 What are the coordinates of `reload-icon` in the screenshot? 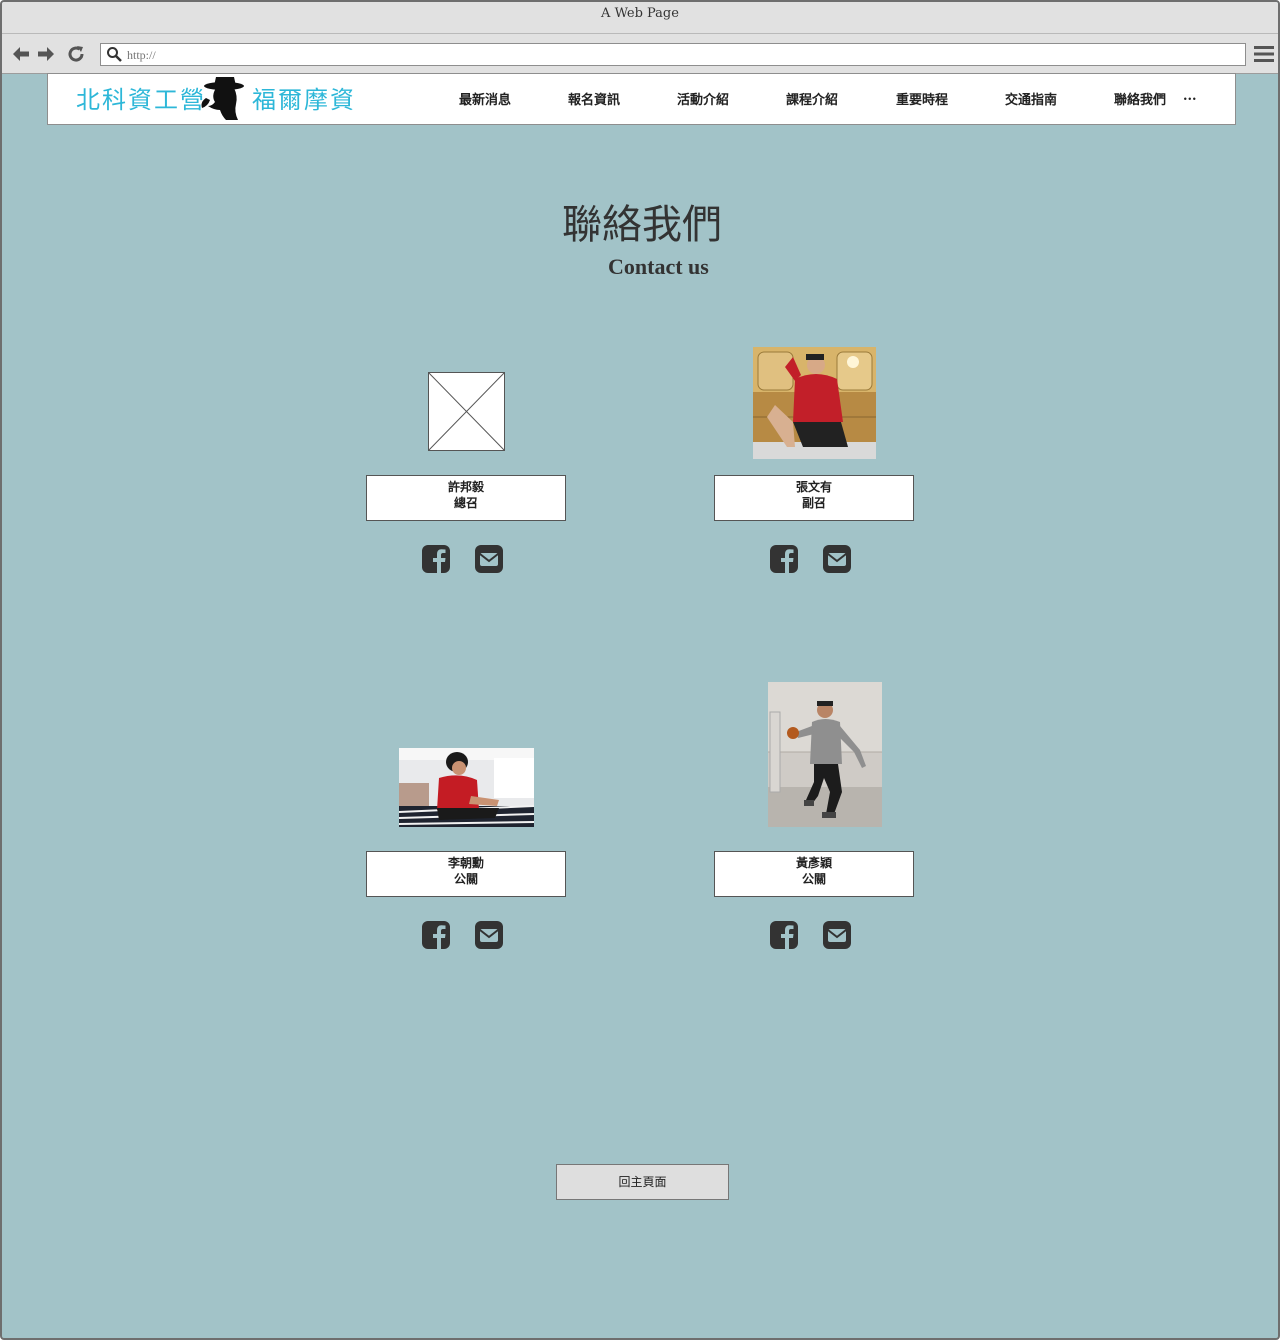 It's located at (76, 54).